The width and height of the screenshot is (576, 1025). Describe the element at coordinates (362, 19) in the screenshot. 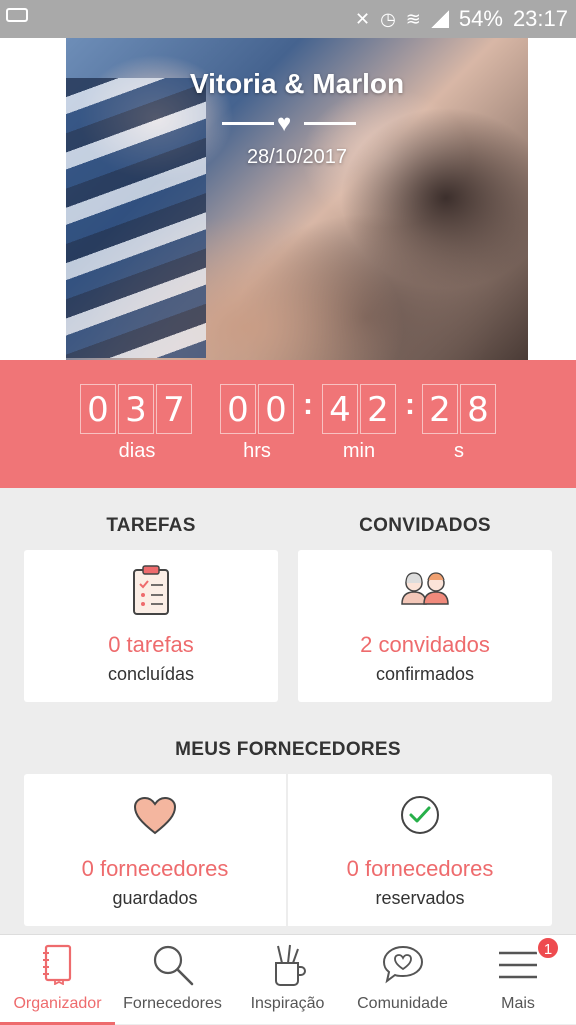

I see `mute-icon: ✕` at that location.